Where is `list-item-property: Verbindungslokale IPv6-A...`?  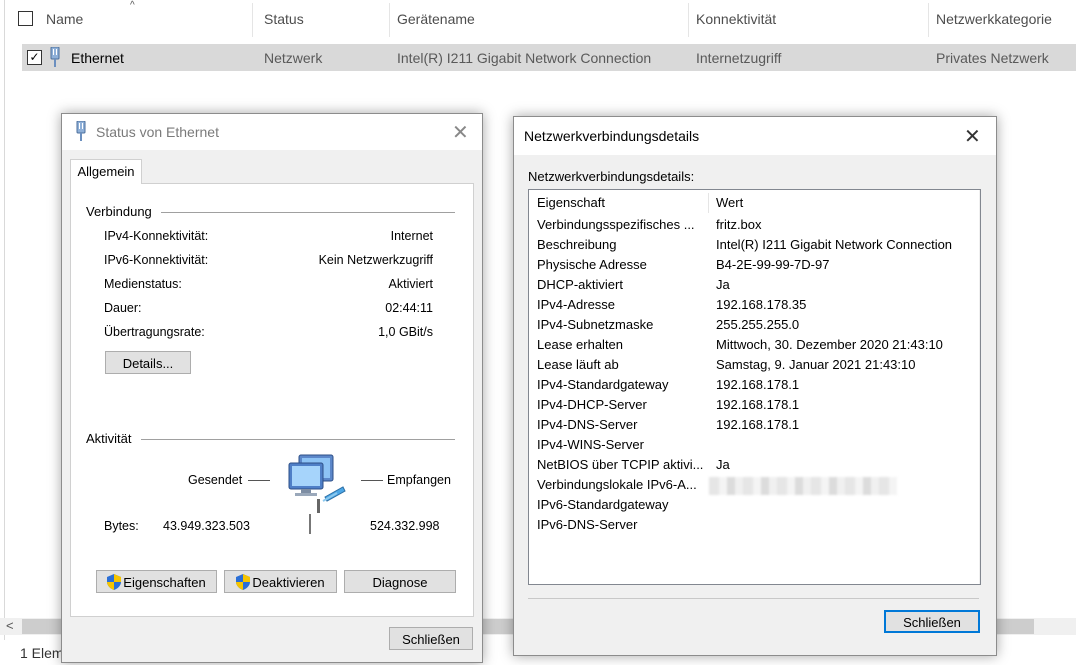
list-item-property: Verbindungslokale IPv6-A... is located at coordinates (617, 484).